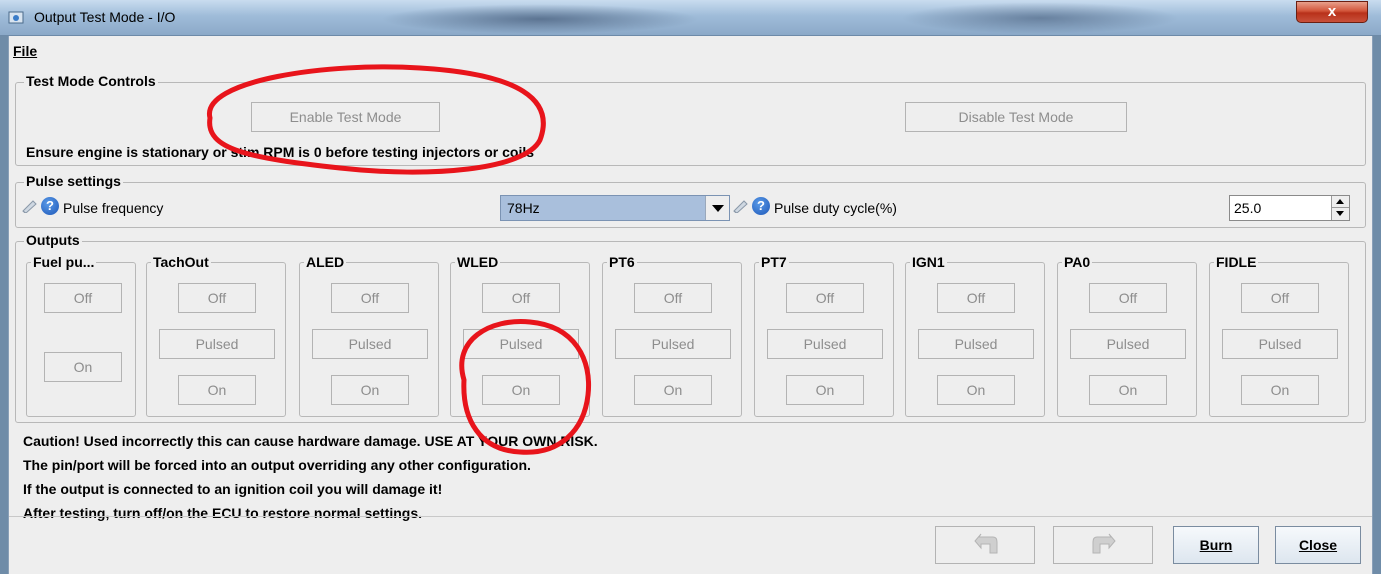 Image resolution: width=1381 pixels, height=574 pixels. Describe the element at coordinates (1332, 12) in the screenshot. I see `window-close-button: x` at that location.